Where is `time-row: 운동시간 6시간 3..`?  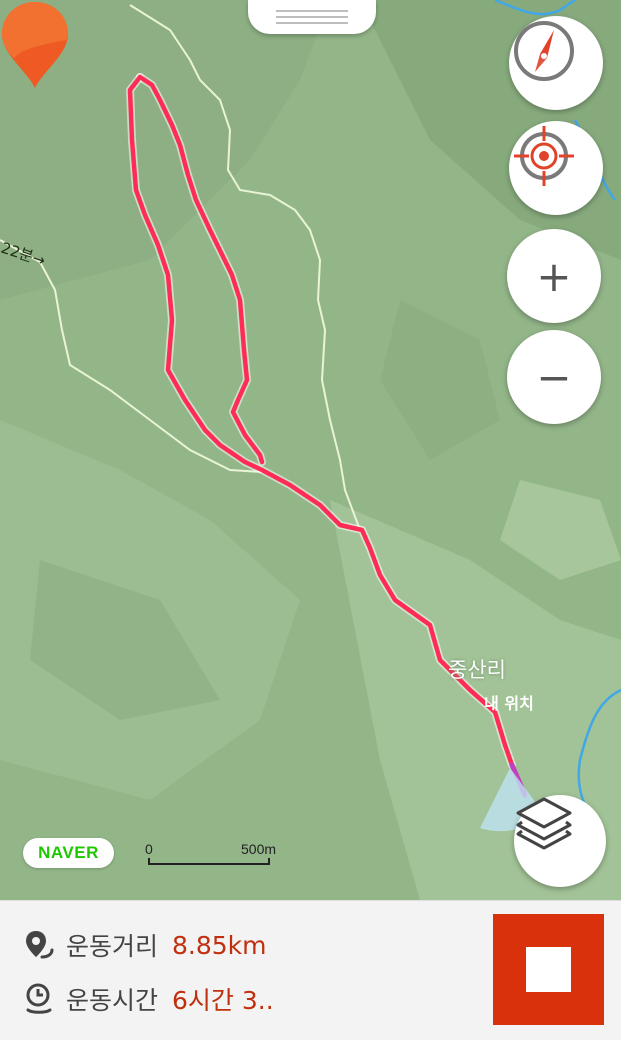
time-row: 운동시간 6시간 3.. is located at coordinates (148, 999).